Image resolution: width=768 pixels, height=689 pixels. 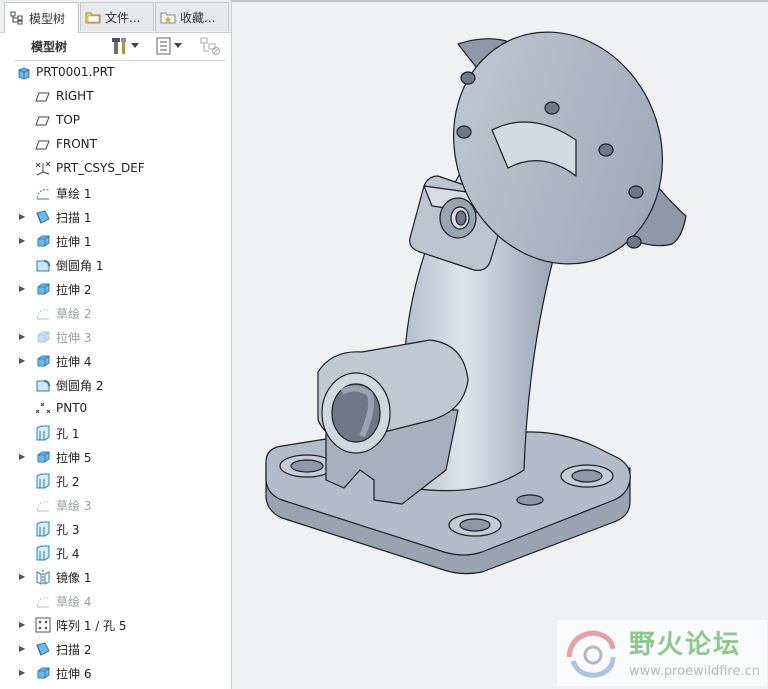 I want to click on settings-button, so click(x=125, y=46).